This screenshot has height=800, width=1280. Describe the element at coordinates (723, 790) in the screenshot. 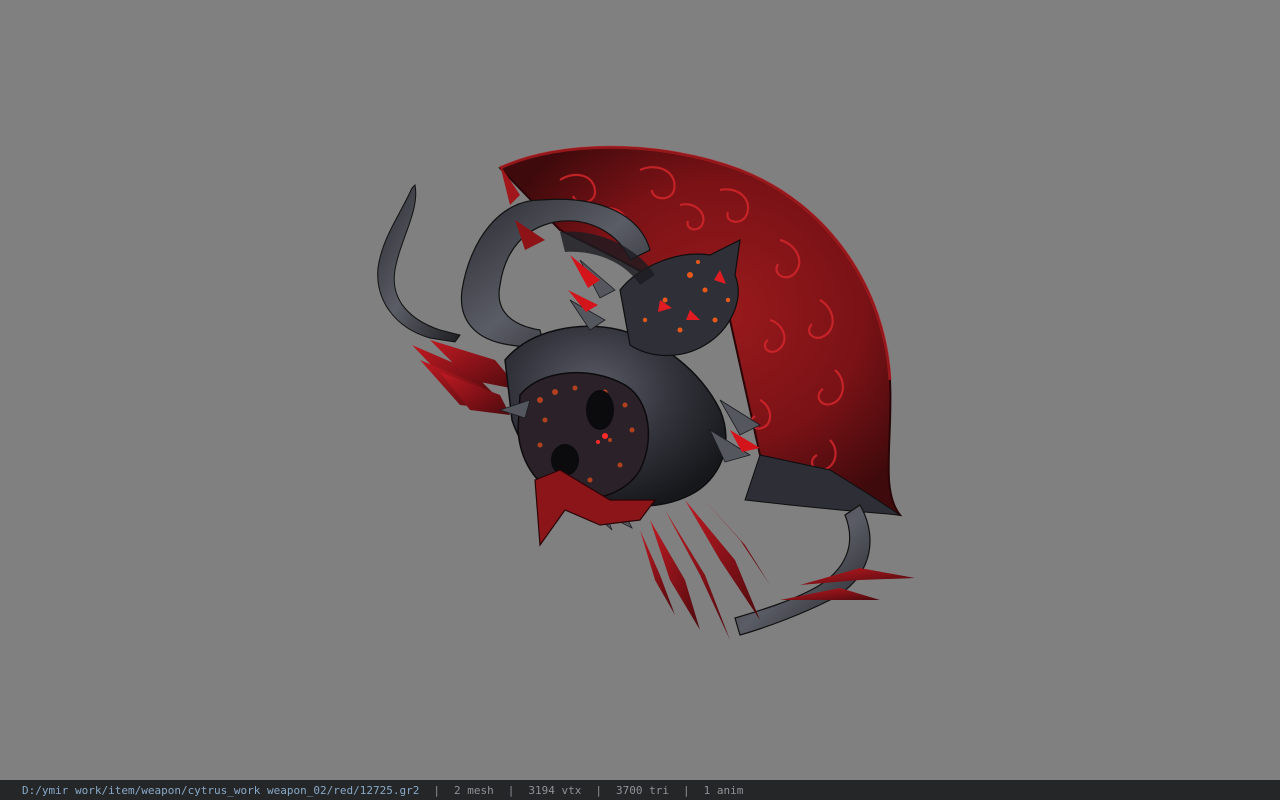

I see `anim-count: 1 anim` at that location.